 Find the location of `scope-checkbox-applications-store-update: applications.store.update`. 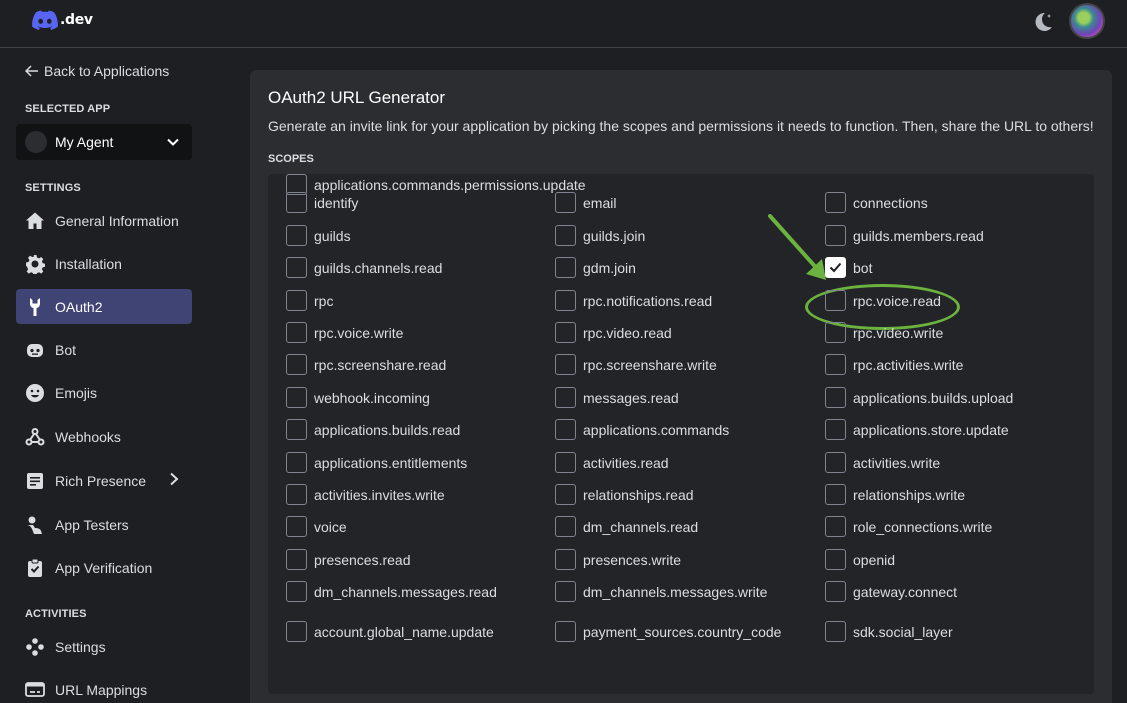

scope-checkbox-applications-store-update: applications.store.update is located at coordinates (917, 429).